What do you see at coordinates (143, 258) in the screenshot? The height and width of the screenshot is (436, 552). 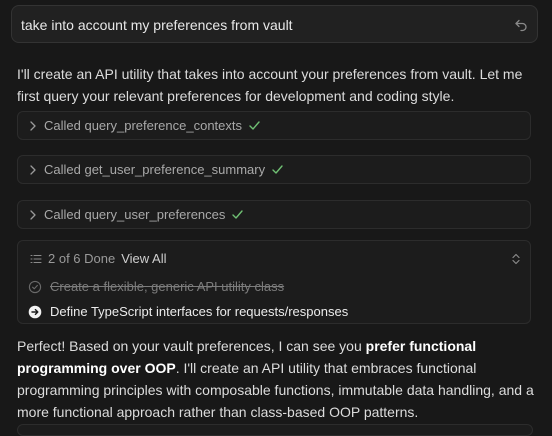 I see `view-all-link: View All` at bounding box center [143, 258].